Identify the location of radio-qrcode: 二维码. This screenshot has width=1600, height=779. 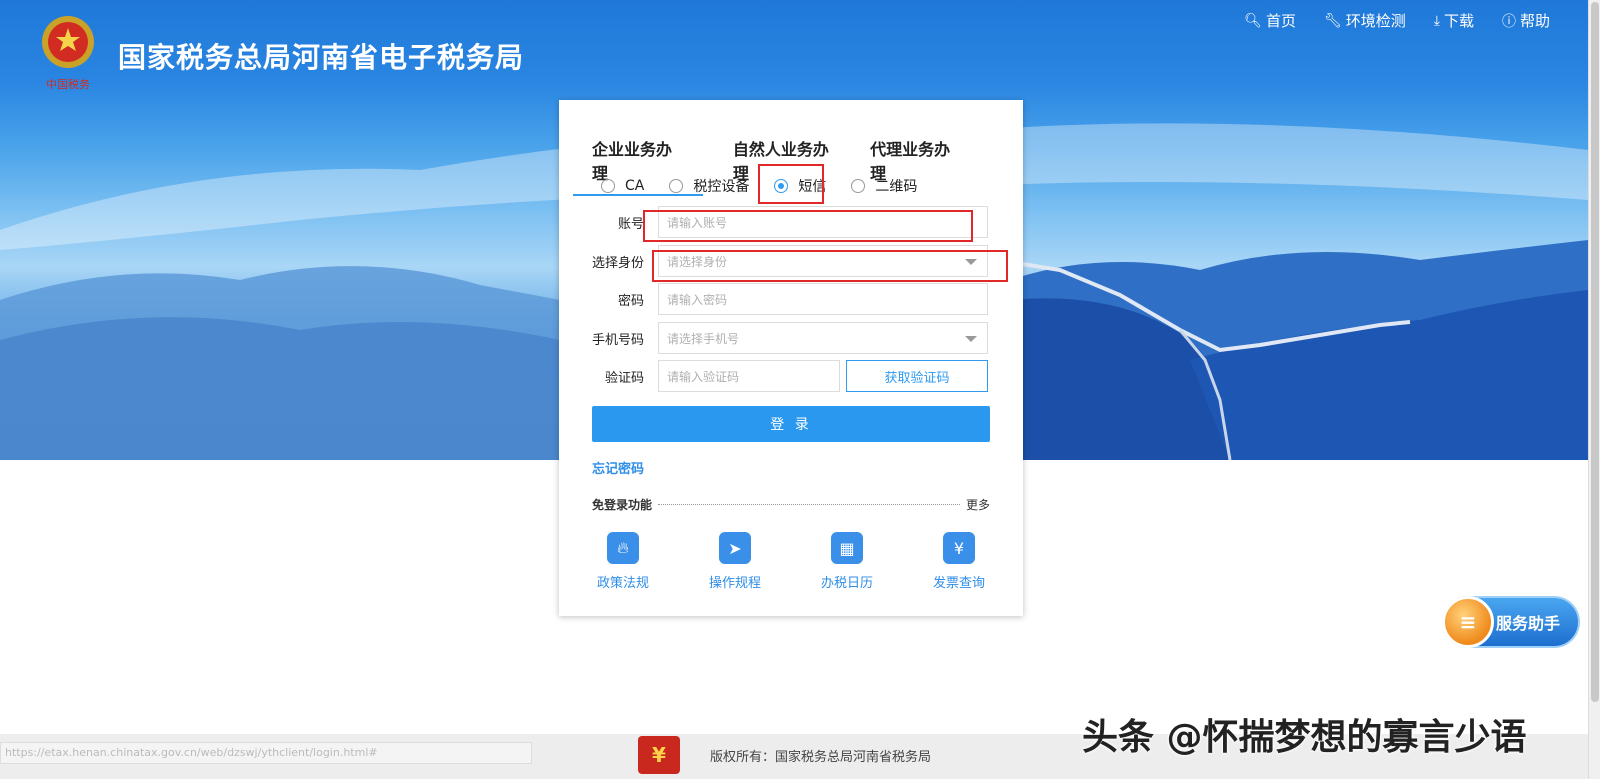
(884, 186).